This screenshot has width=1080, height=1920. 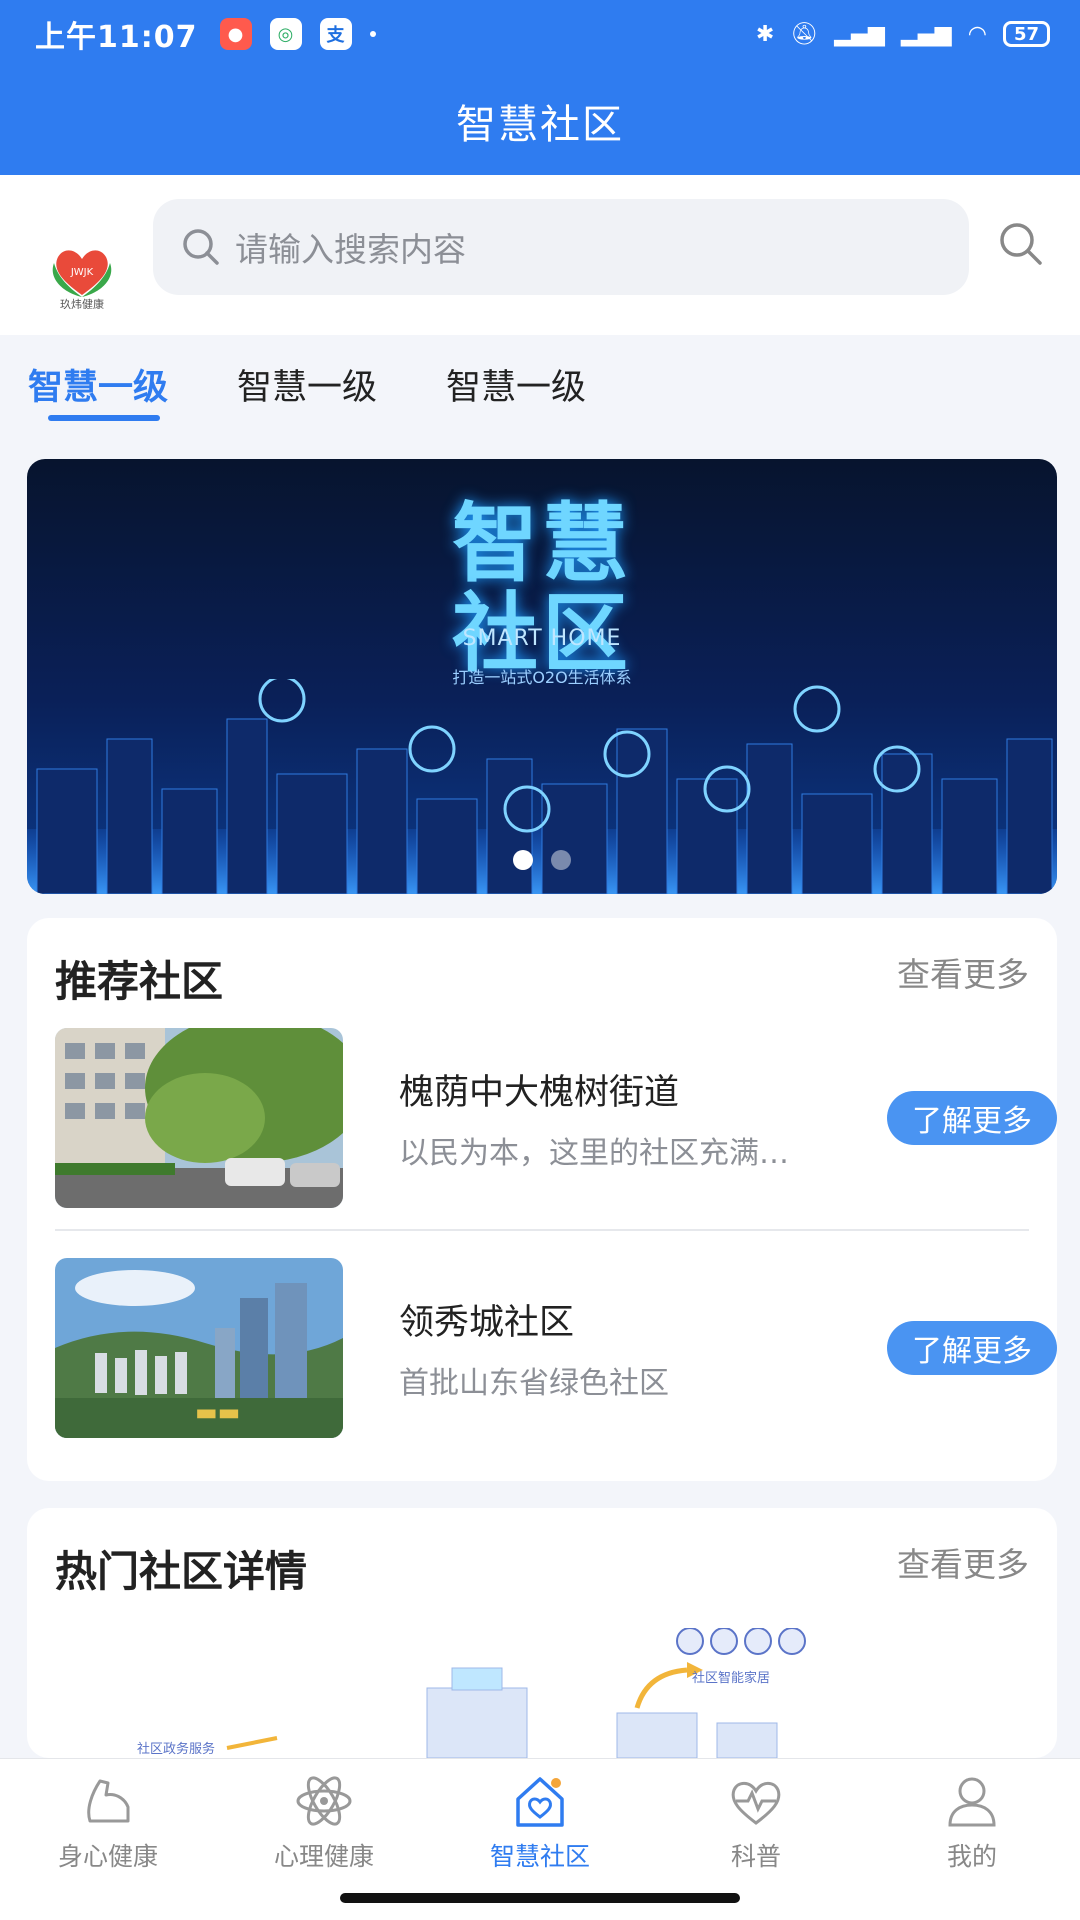 I want to click on hot-more-link: 查看更多, so click(x=963, y=1562).